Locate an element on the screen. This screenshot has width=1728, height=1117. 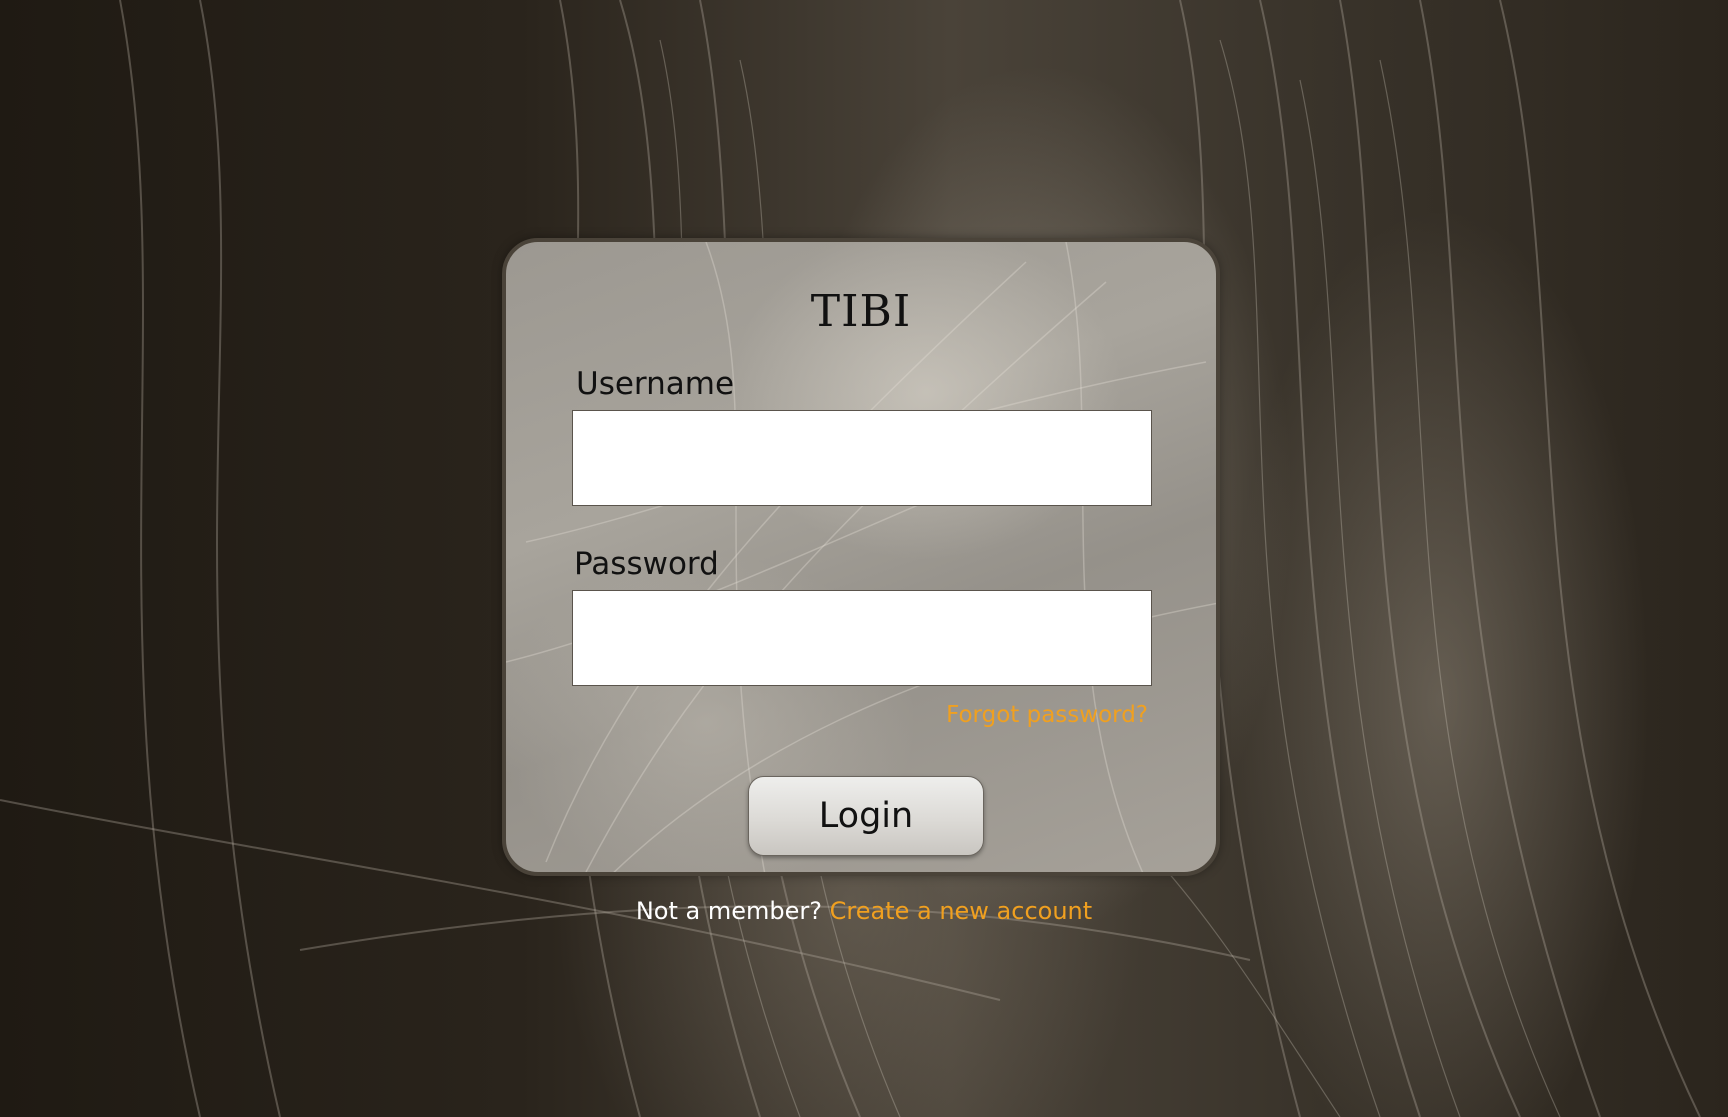
not-a-member-text: Not a member? is located at coordinates (728, 911).